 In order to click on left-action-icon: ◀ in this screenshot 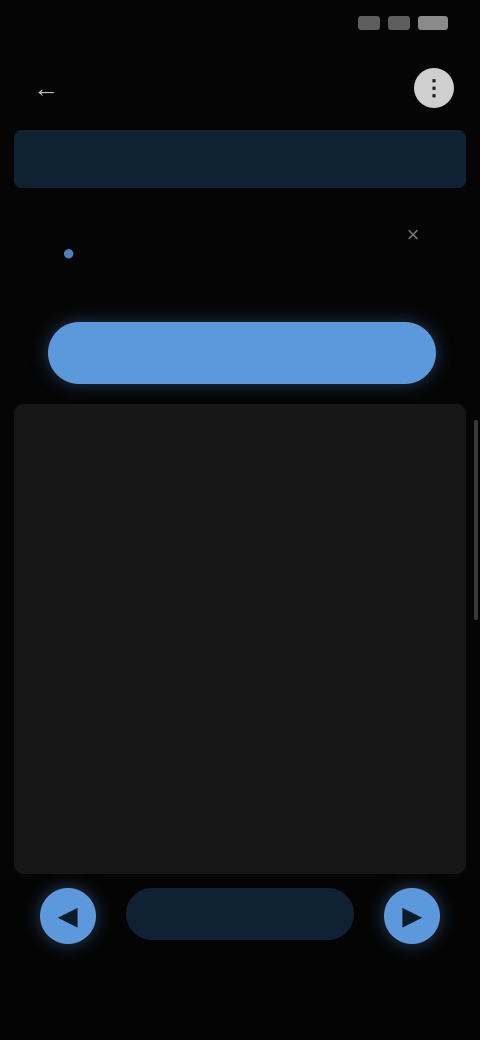, I will do `click(68, 916)`.